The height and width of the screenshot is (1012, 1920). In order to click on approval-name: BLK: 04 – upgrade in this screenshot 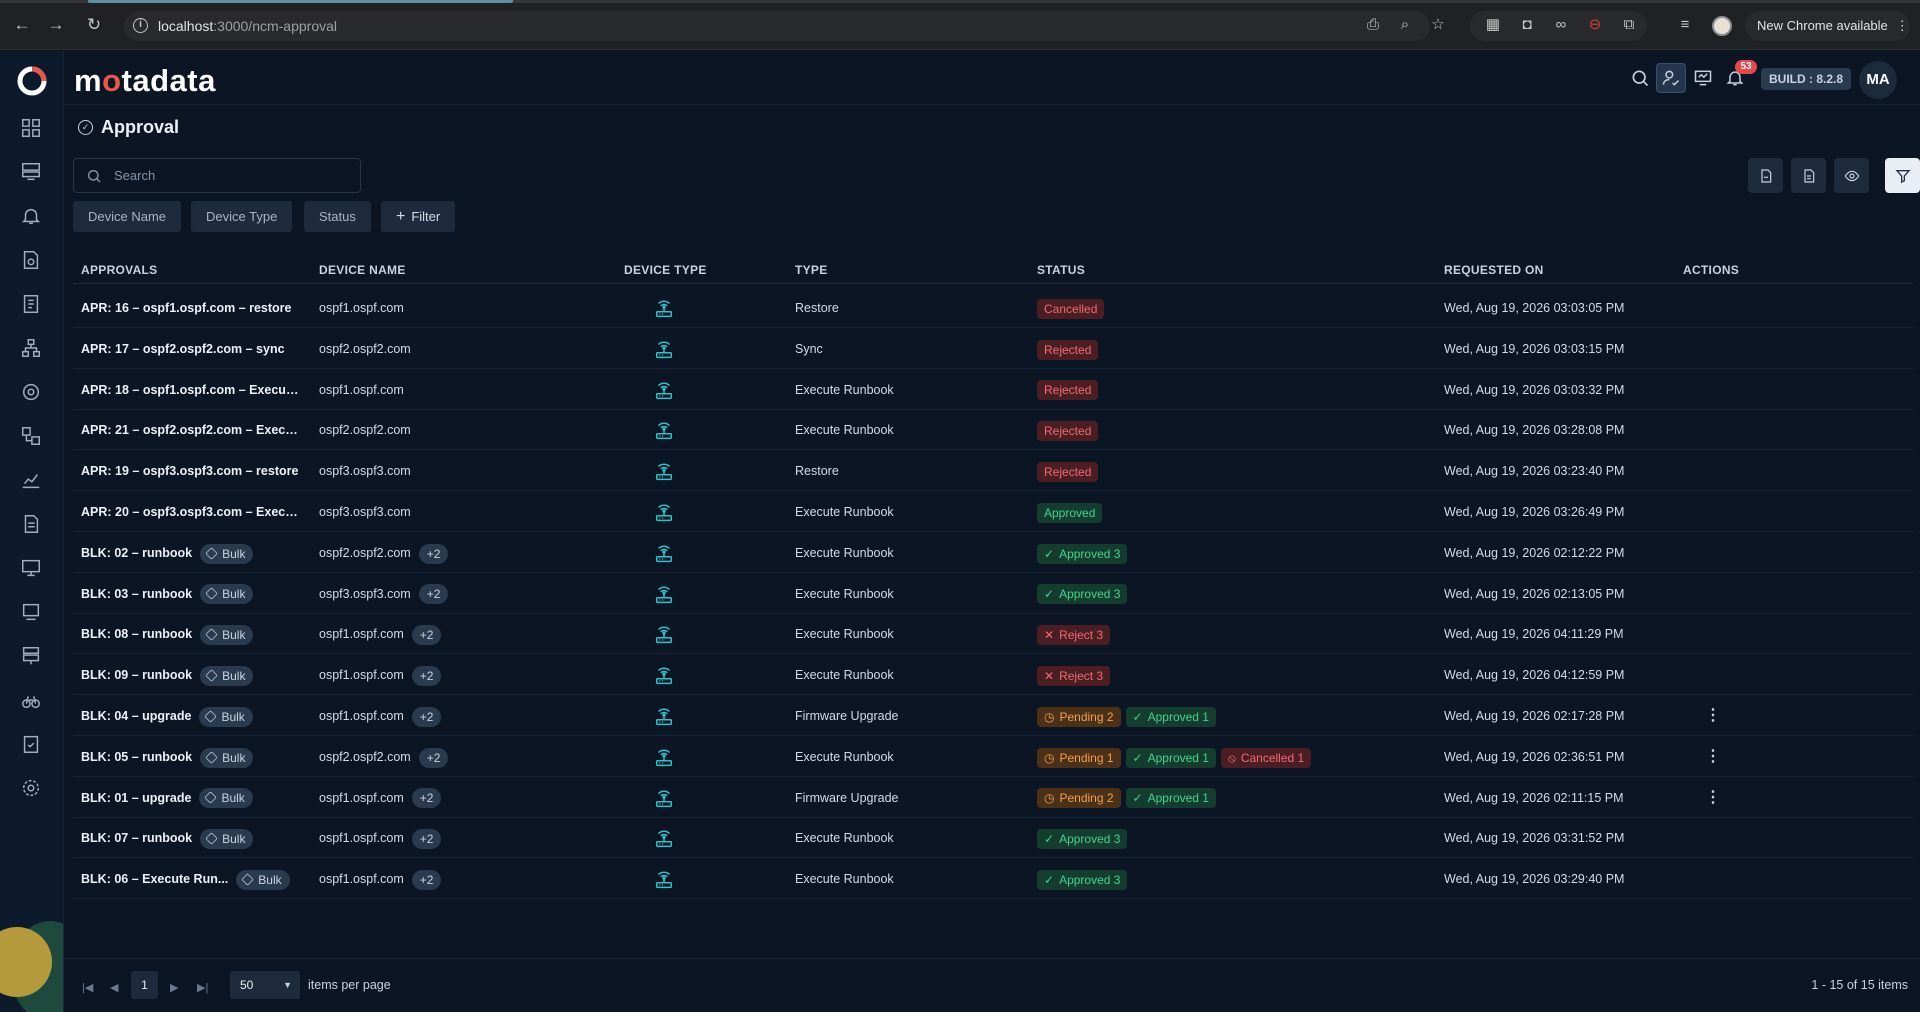, I will do `click(136, 716)`.